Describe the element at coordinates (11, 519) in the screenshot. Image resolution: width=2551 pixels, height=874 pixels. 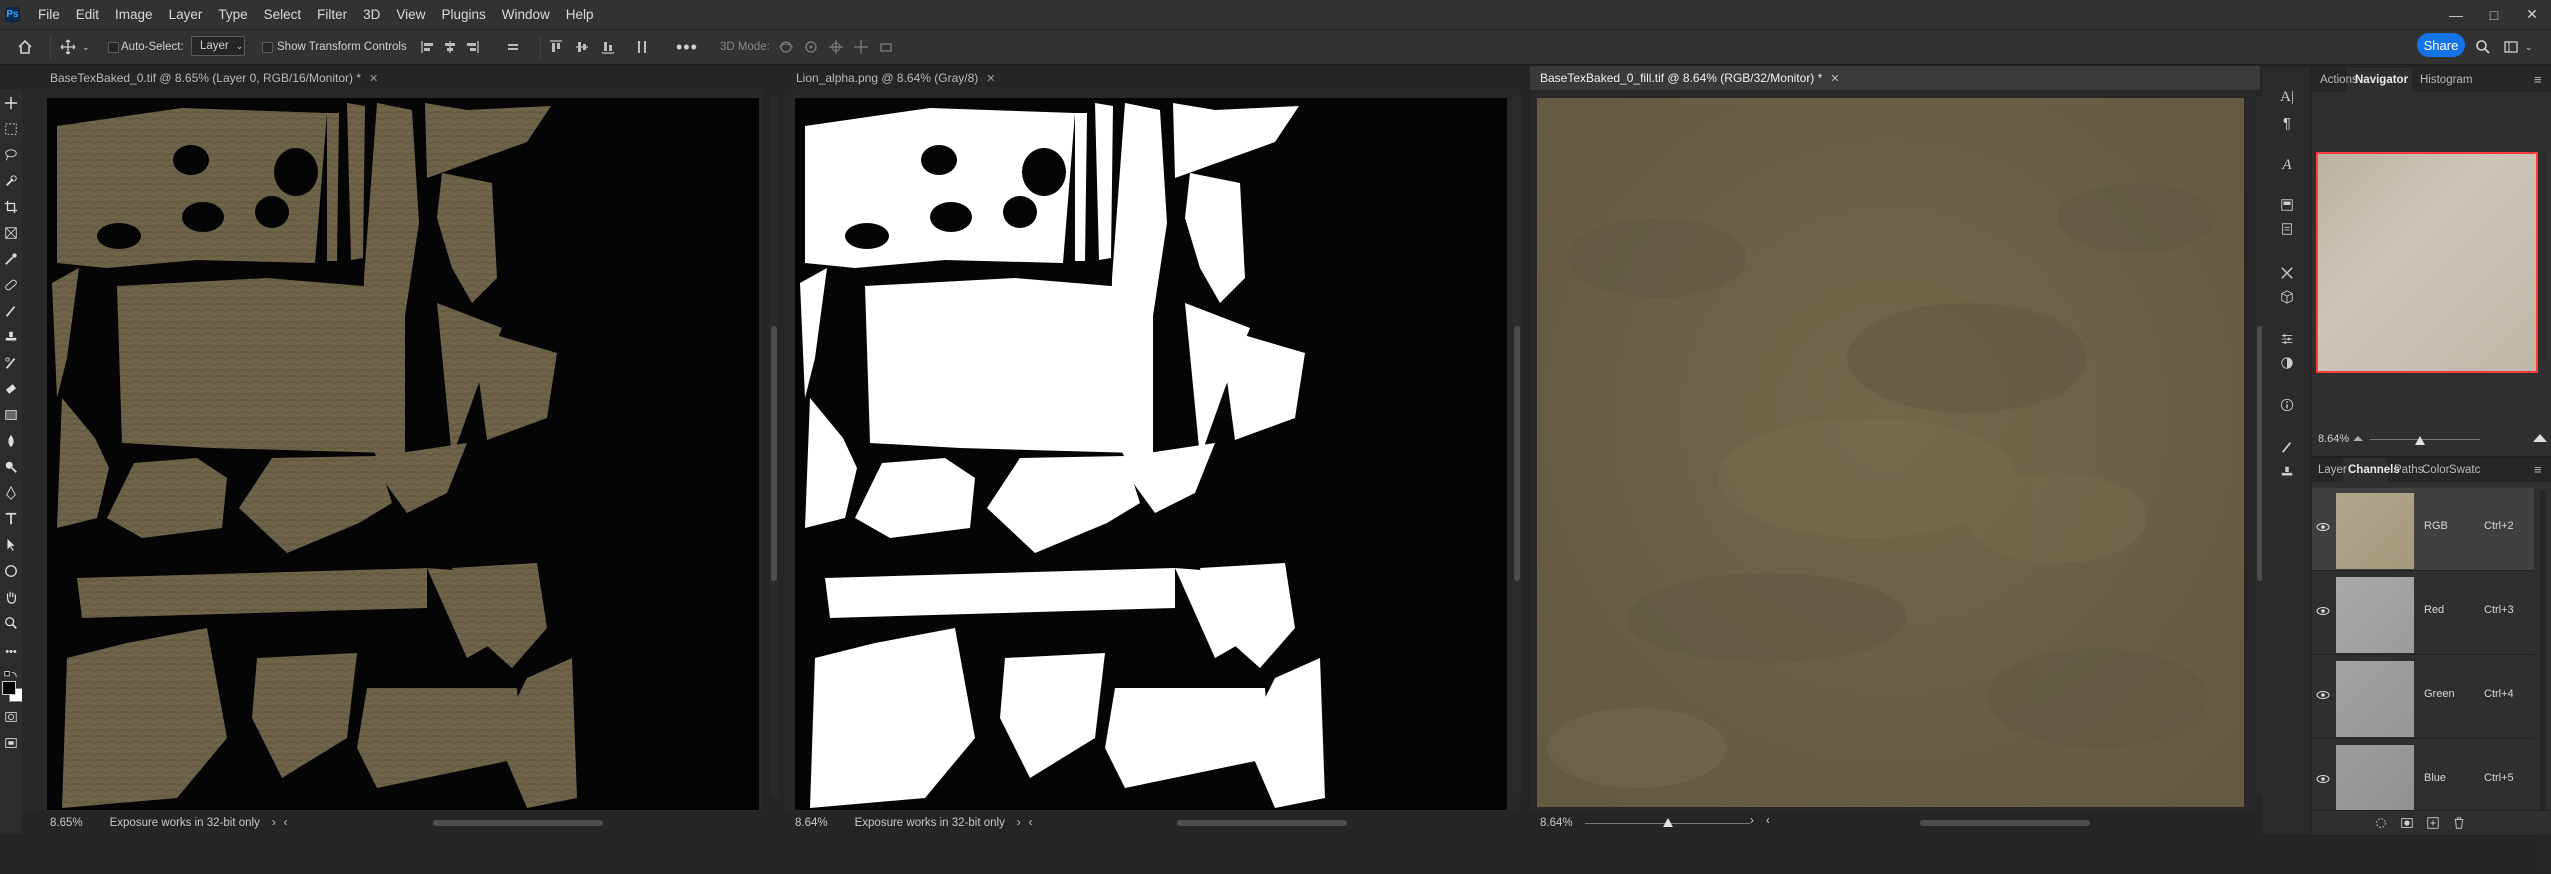
I see `type-tool-icon` at that location.